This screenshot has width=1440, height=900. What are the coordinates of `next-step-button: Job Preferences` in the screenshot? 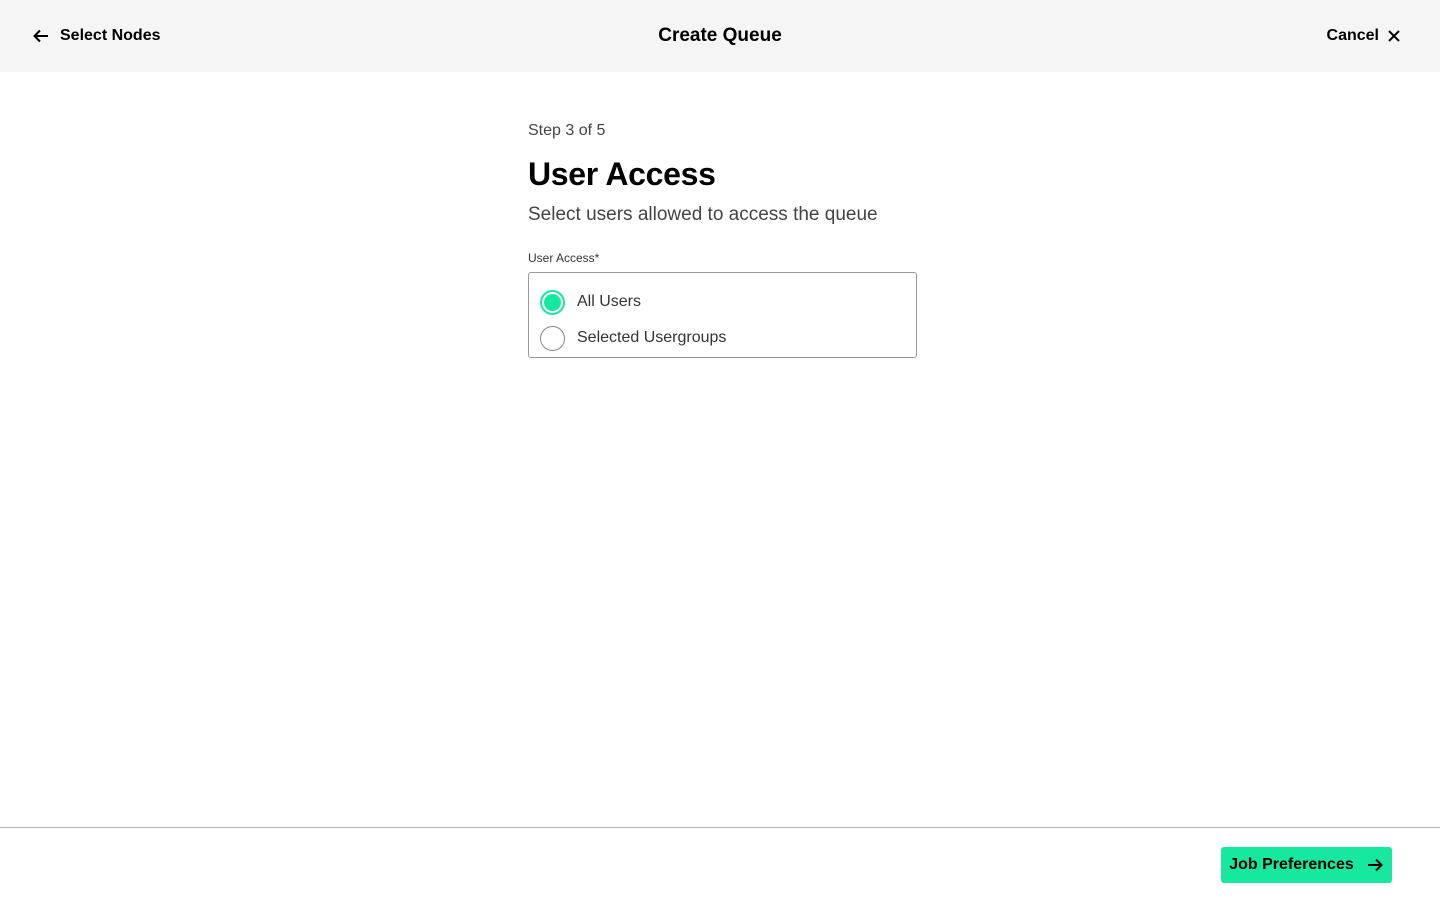 It's located at (1306, 865).